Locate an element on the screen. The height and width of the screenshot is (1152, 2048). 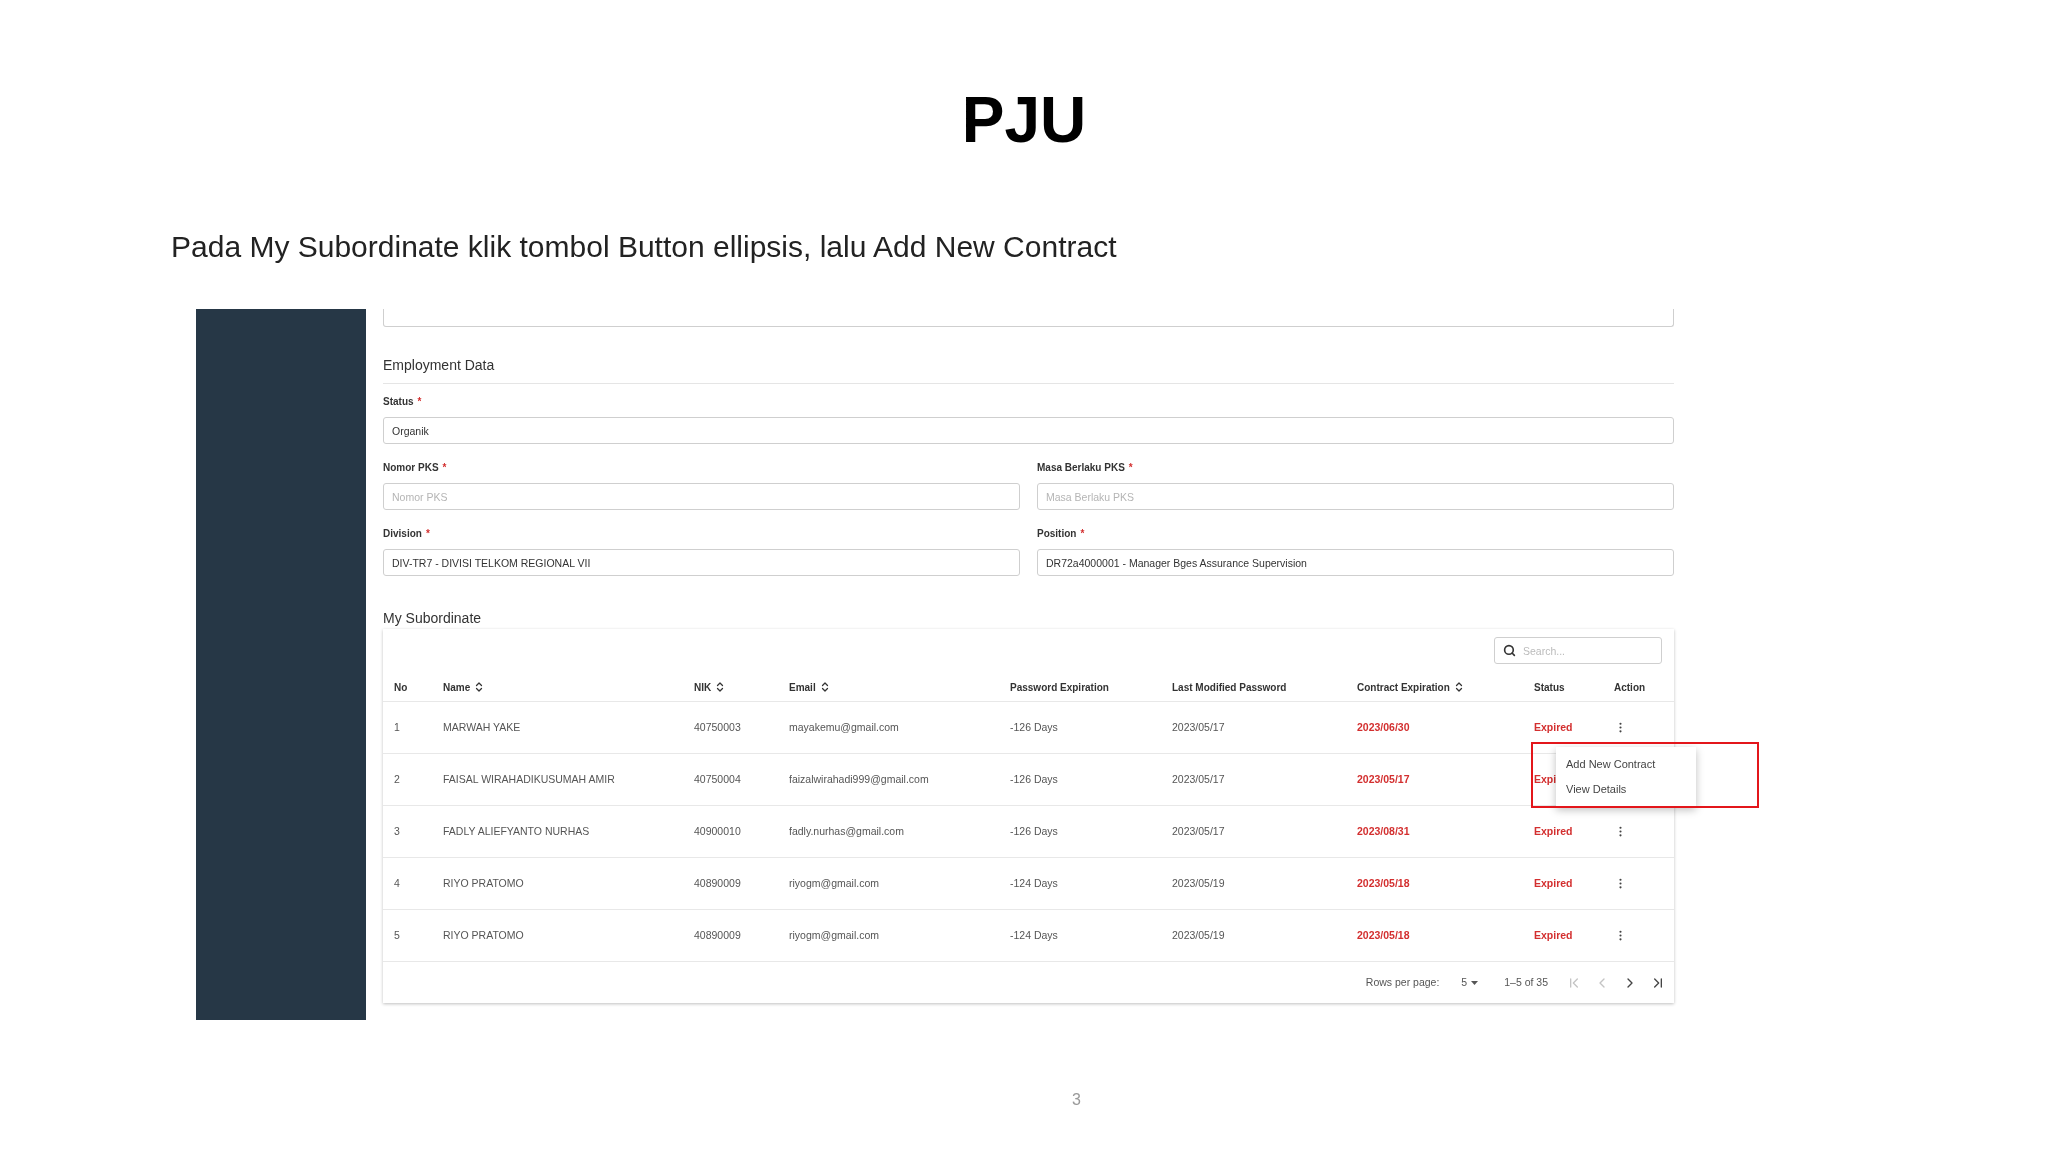
table-cell: 40750004 is located at coordinates (717, 778).